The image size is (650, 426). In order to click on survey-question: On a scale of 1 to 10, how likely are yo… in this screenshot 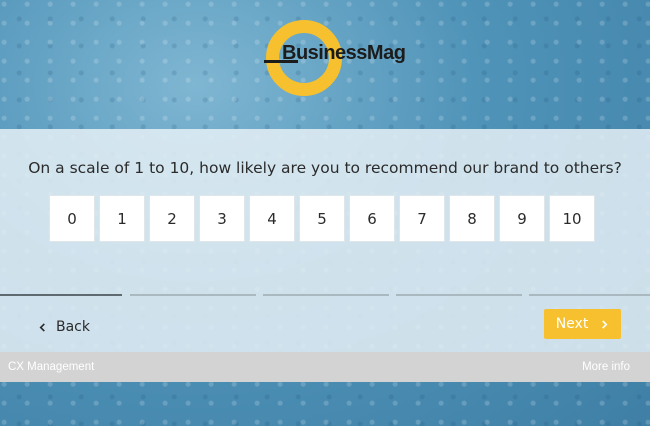, I will do `click(325, 168)`.